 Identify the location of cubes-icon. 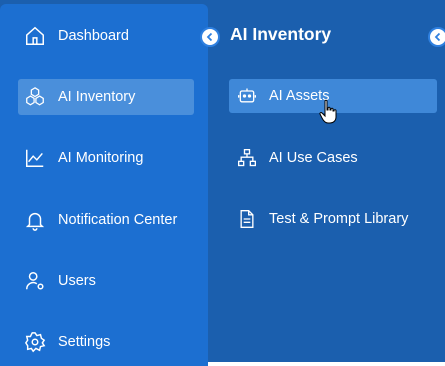
(35, 97).